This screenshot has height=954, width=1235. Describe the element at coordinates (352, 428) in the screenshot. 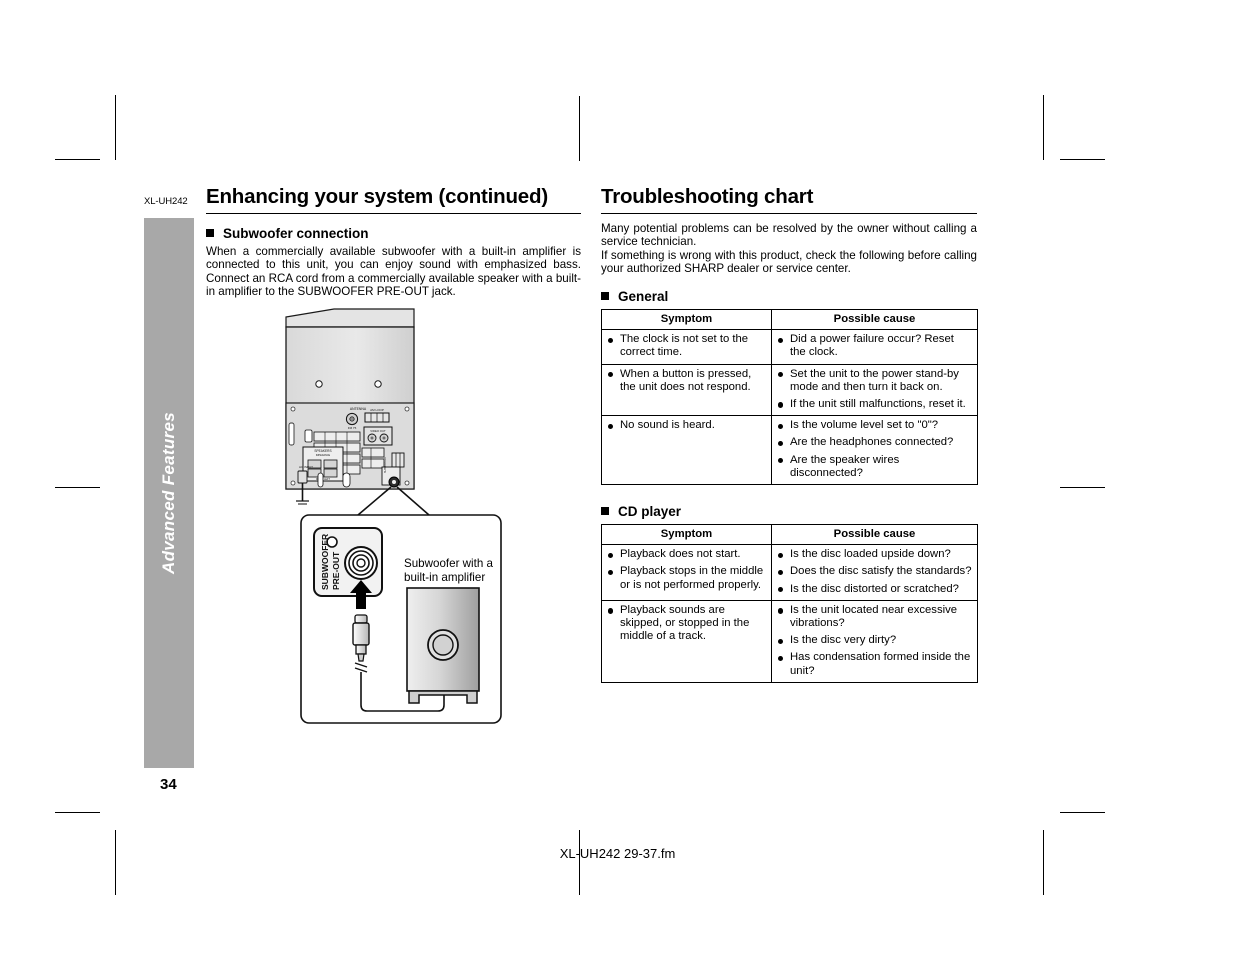

I see `svg-text: FM 75` at that location.